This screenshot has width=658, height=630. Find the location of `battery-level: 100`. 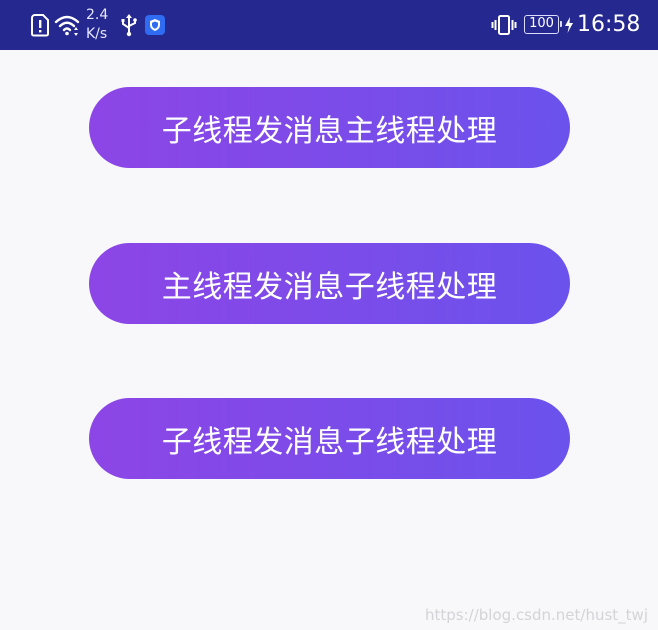

battery-level: 100 is located at coordinates (541, 23).